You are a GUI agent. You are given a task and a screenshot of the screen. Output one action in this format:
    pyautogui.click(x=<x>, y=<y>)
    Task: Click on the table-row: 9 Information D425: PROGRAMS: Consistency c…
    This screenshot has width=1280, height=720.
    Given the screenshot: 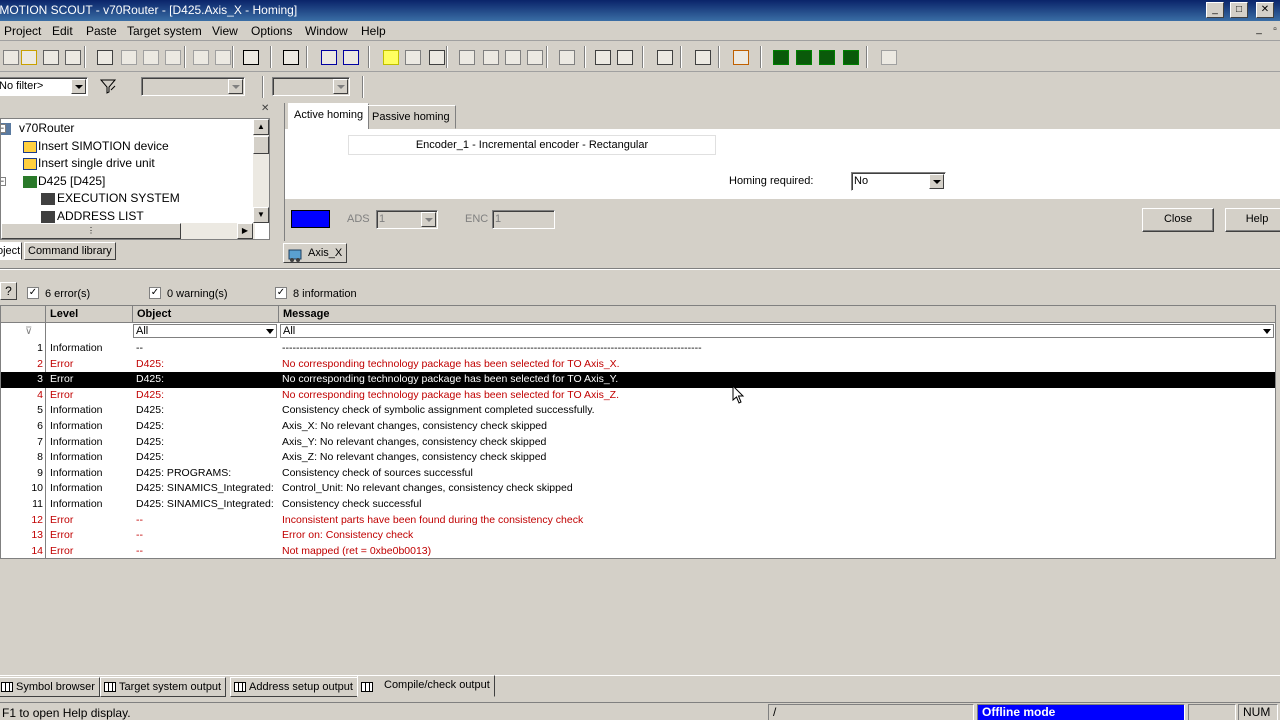 What is the action you would take?
    pyautogui.click(x=638, y=474)
    